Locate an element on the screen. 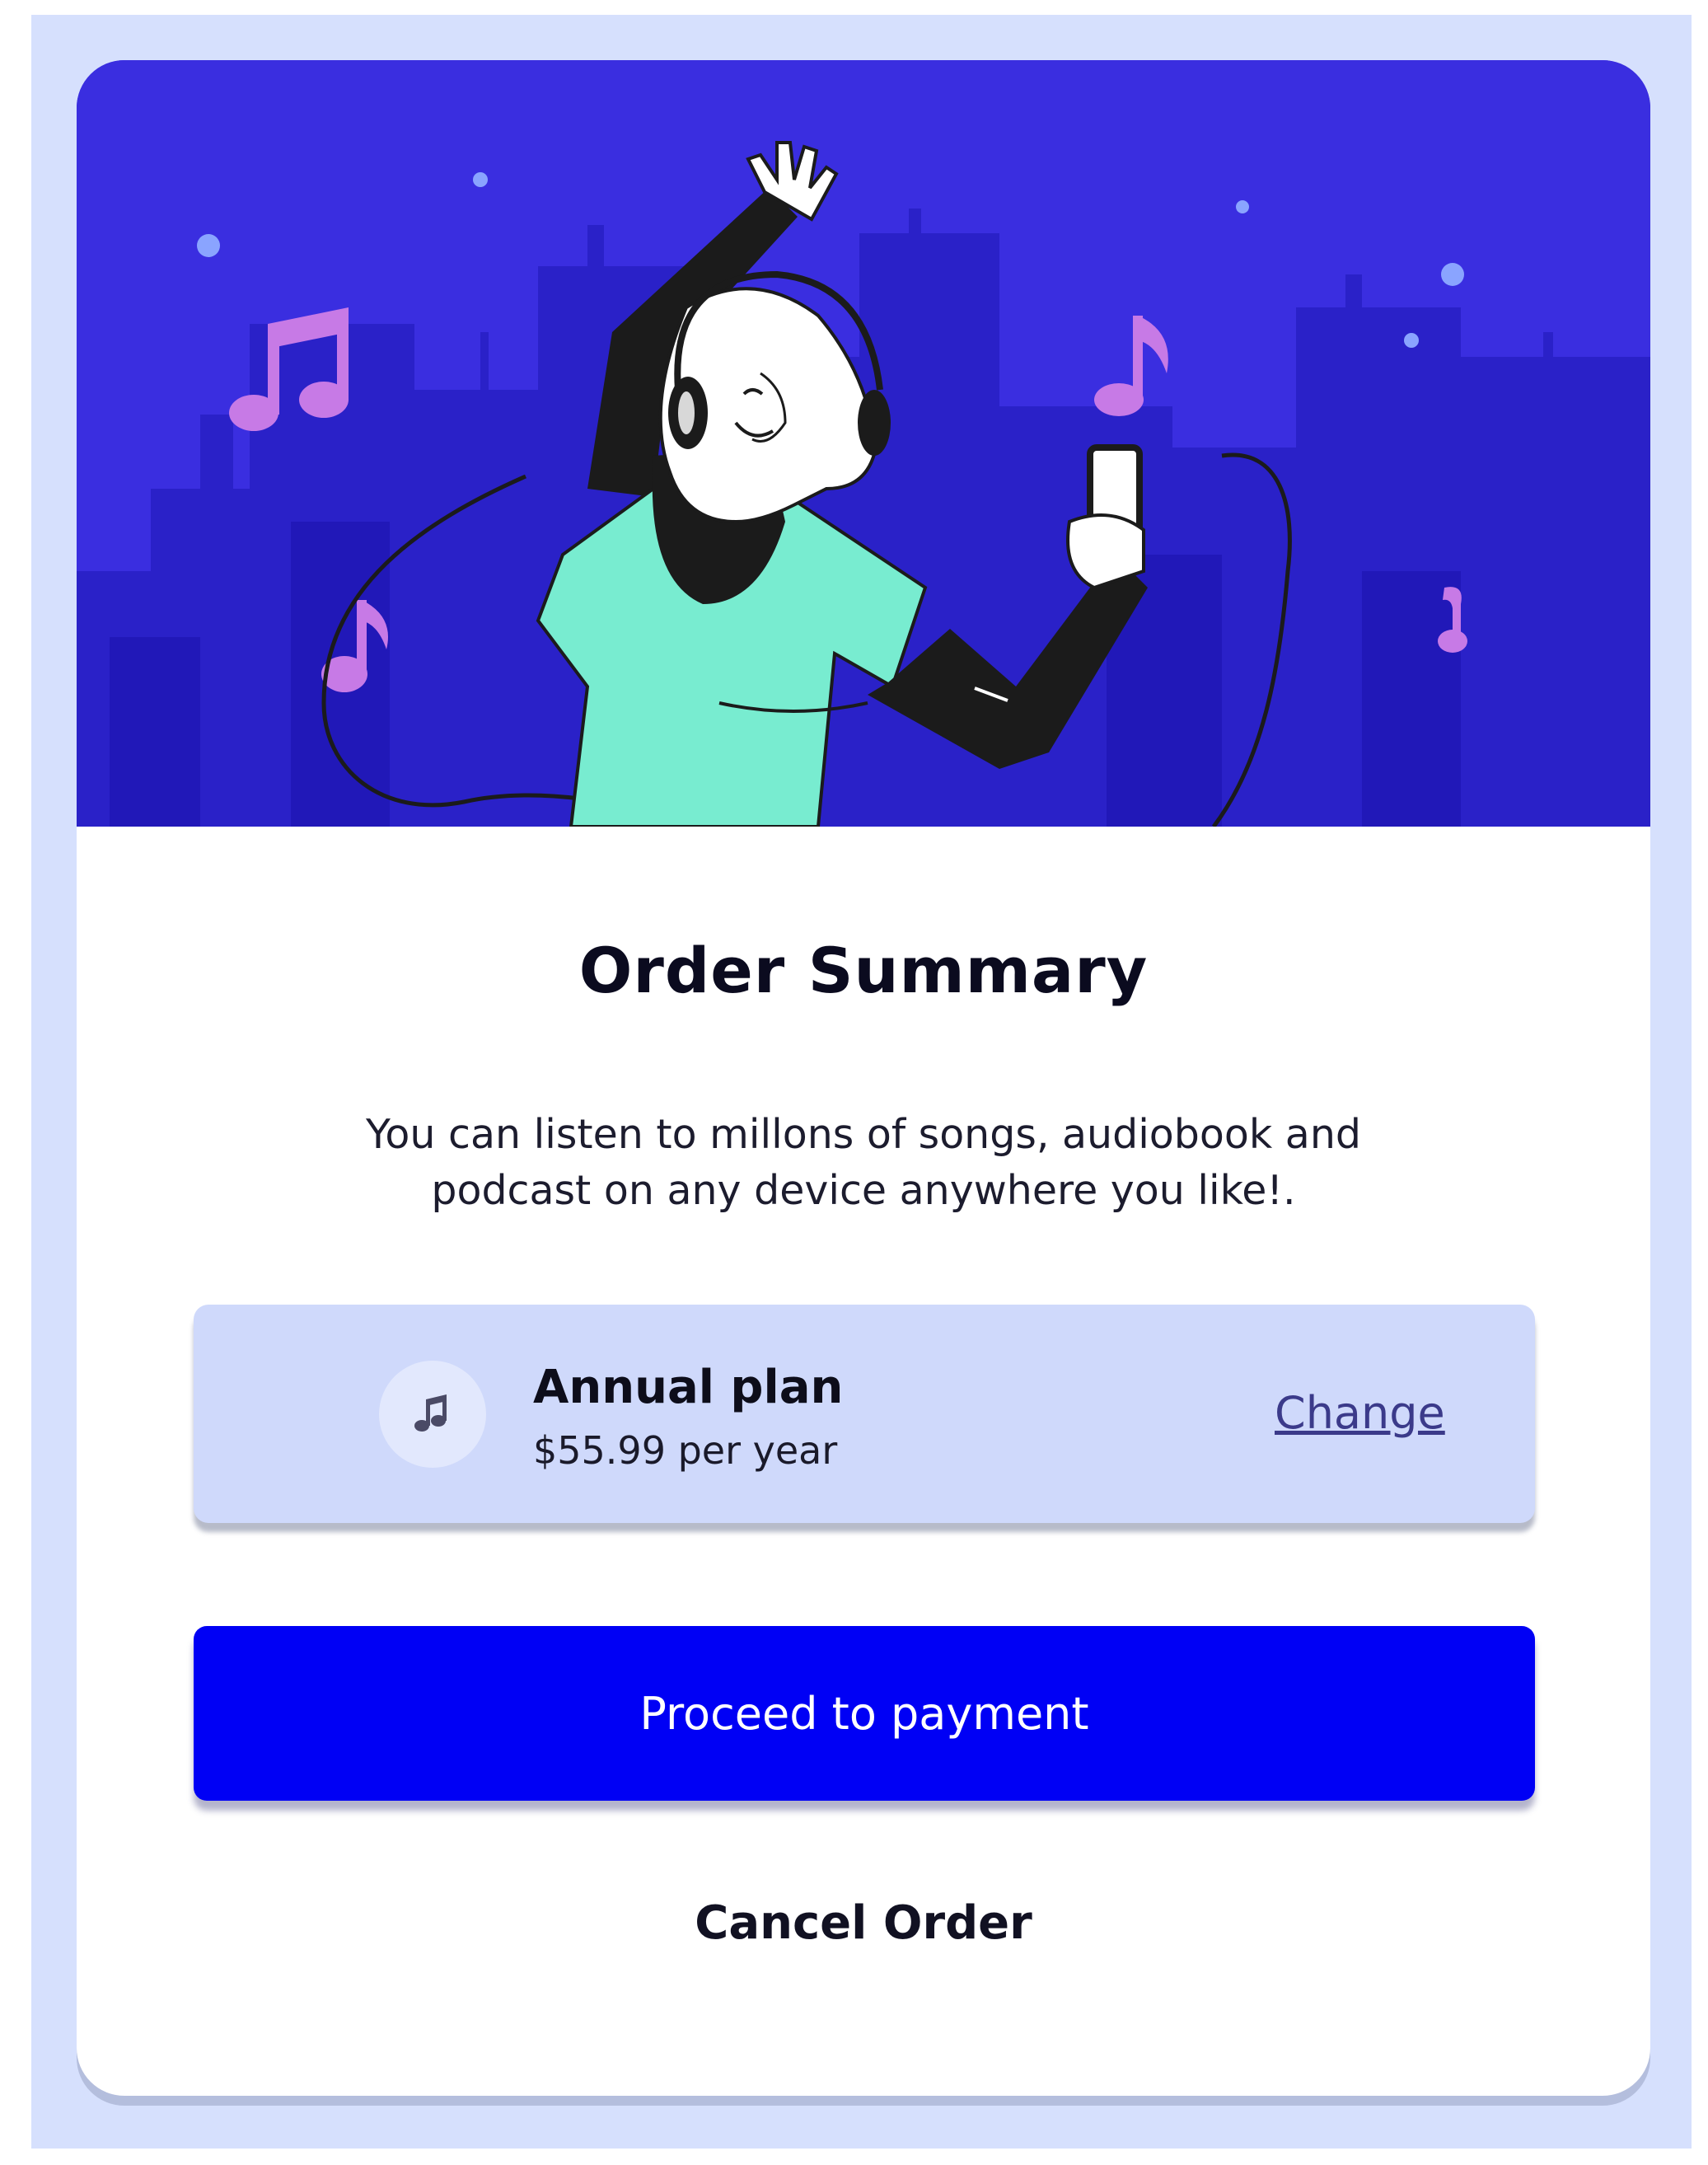 This screenshot has height=2165, width=1708. plan-summary: Annual plan $55.99 per year Change is located at coordinates (864, 1414).